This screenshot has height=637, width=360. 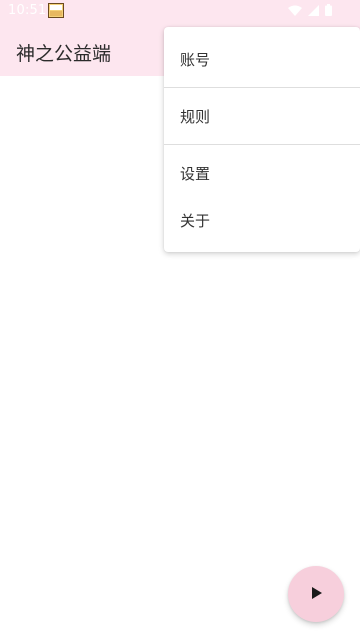 What do you see at coordinates (56, 10) in the screenshot?
I see `app-notification-icon` at bounding box center [56, 10].